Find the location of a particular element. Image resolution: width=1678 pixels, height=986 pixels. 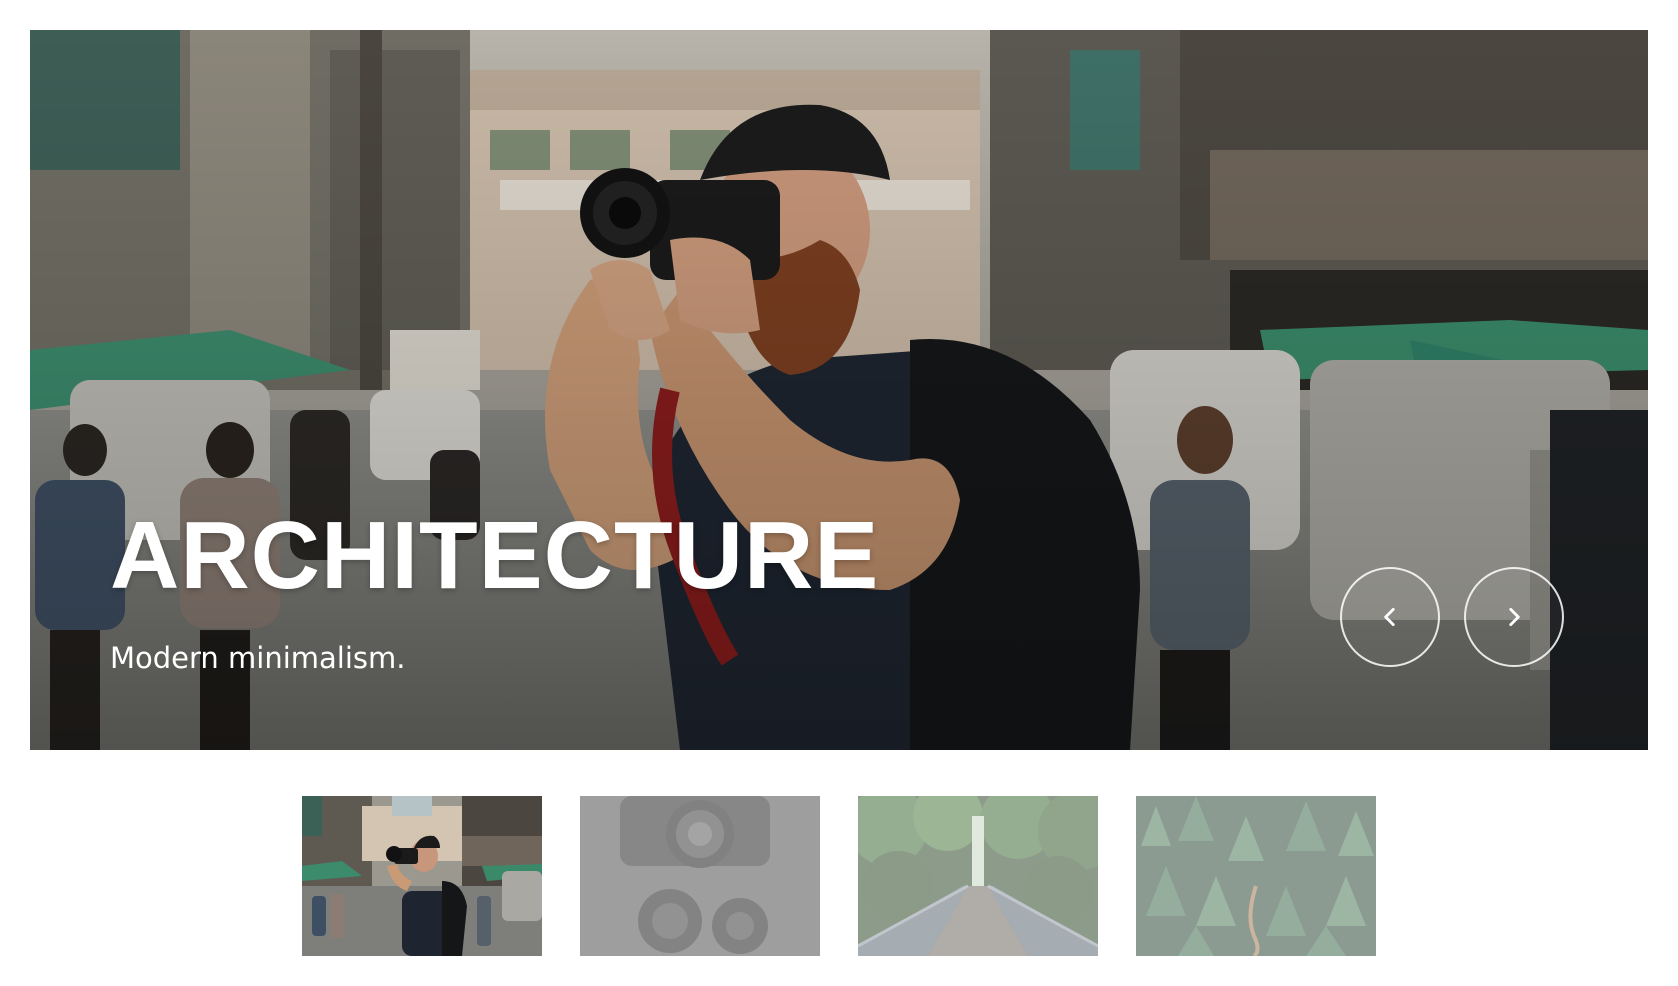

thumbnail-photographer is located at coordinates (422, 876).